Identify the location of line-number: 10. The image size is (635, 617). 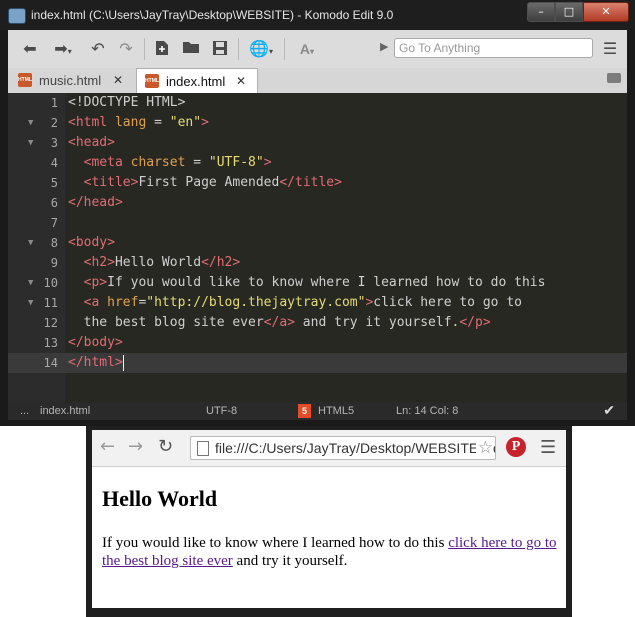
(50, 283).